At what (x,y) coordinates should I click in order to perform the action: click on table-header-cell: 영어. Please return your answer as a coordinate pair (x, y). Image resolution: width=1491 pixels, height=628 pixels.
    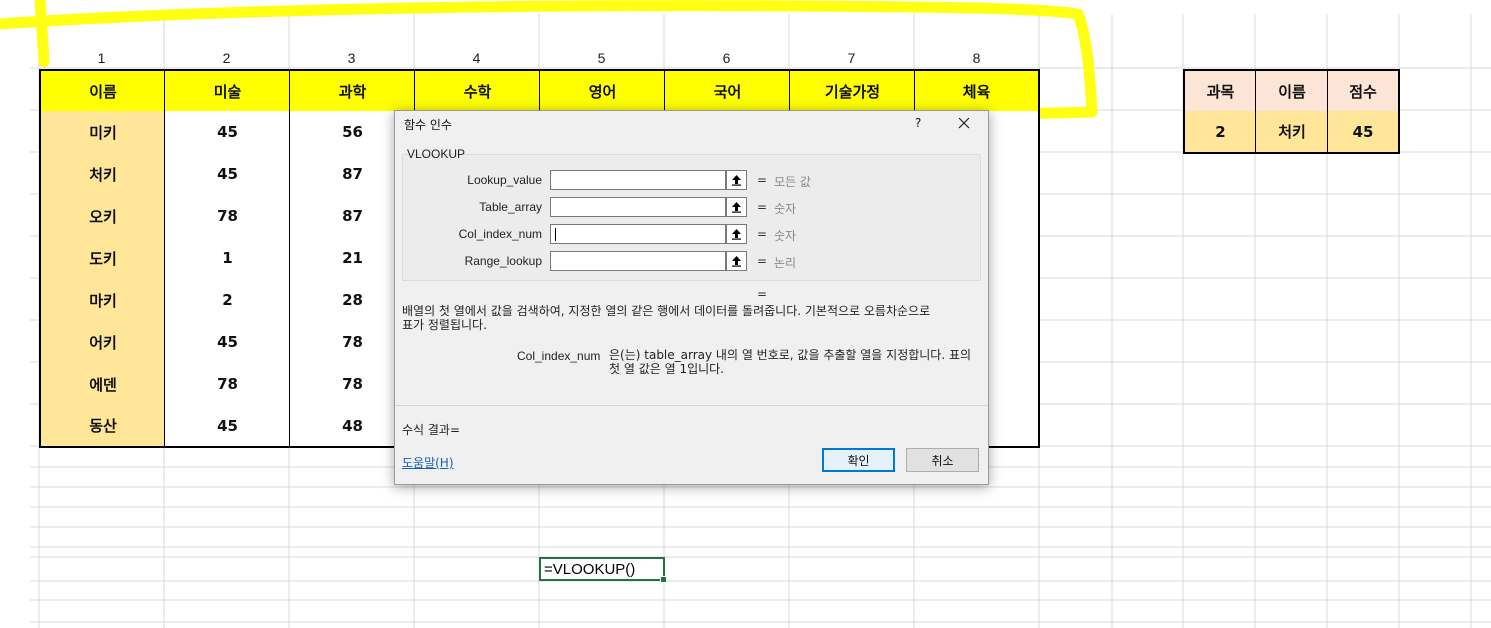
    Looking at the image, I should click on (602, 90).